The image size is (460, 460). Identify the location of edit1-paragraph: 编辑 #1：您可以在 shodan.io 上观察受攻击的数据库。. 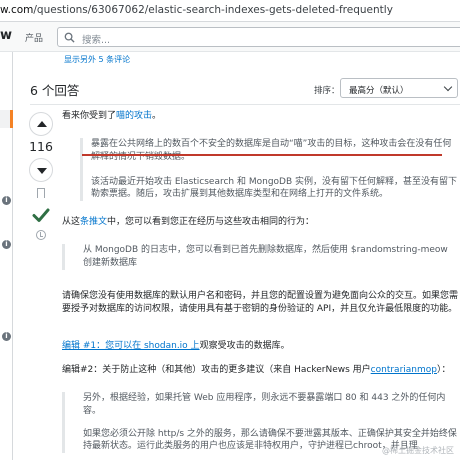
(176, 346).